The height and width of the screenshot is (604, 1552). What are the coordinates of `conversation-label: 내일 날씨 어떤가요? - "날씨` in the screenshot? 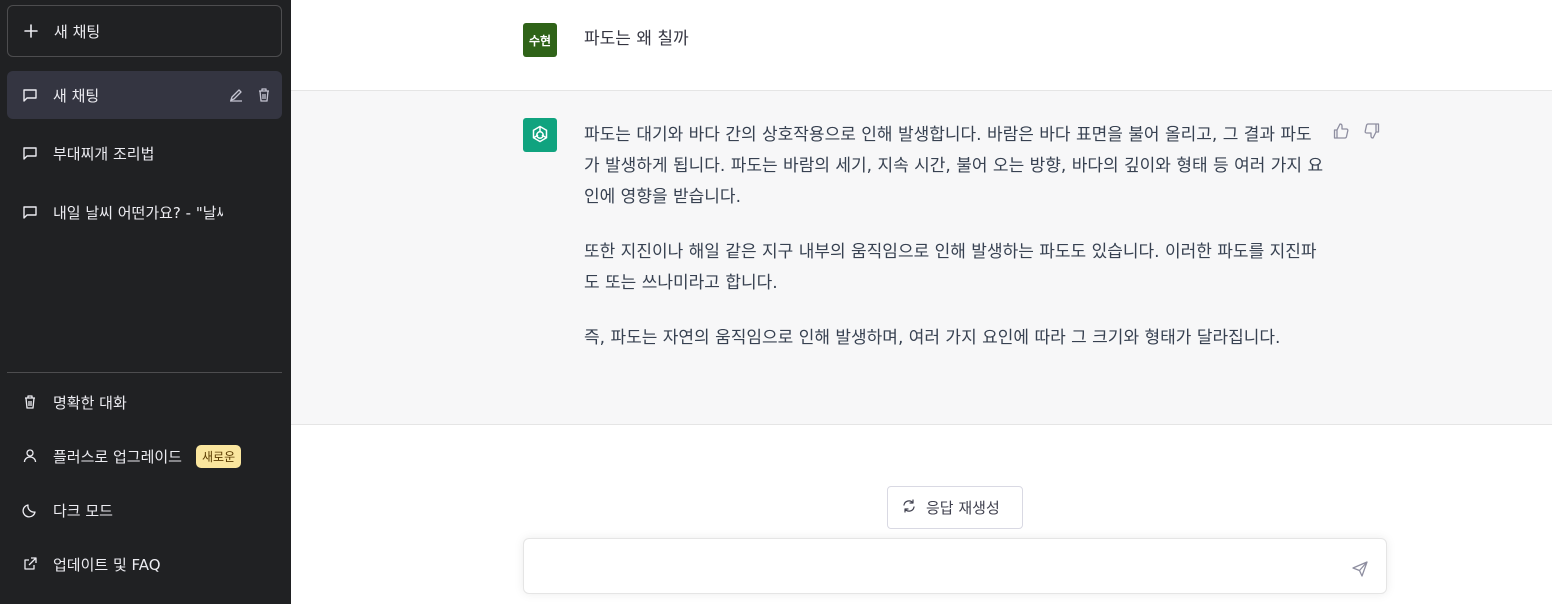 It's located at (138, 212).